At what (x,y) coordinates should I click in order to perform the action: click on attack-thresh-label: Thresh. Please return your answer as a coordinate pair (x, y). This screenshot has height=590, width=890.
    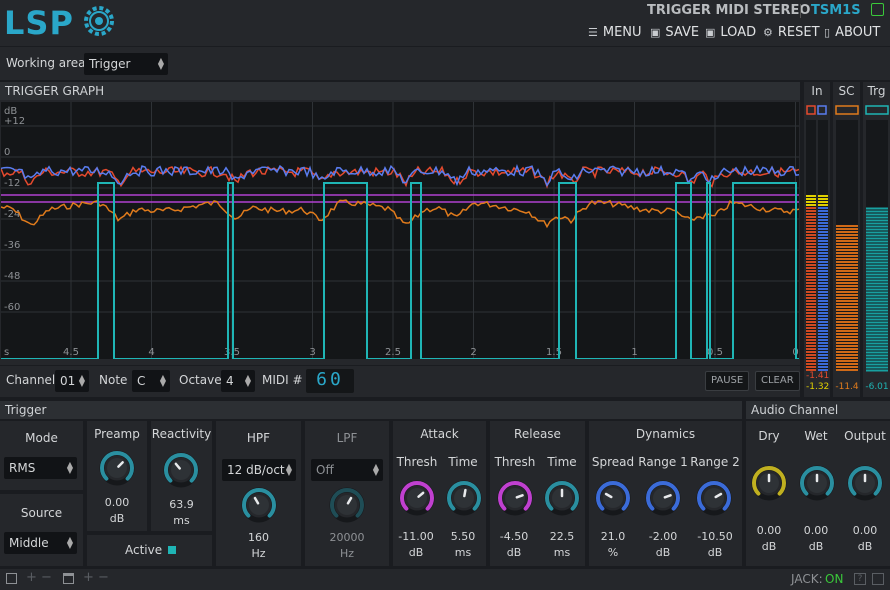
    Looking at the image, I should click on (417, 462).